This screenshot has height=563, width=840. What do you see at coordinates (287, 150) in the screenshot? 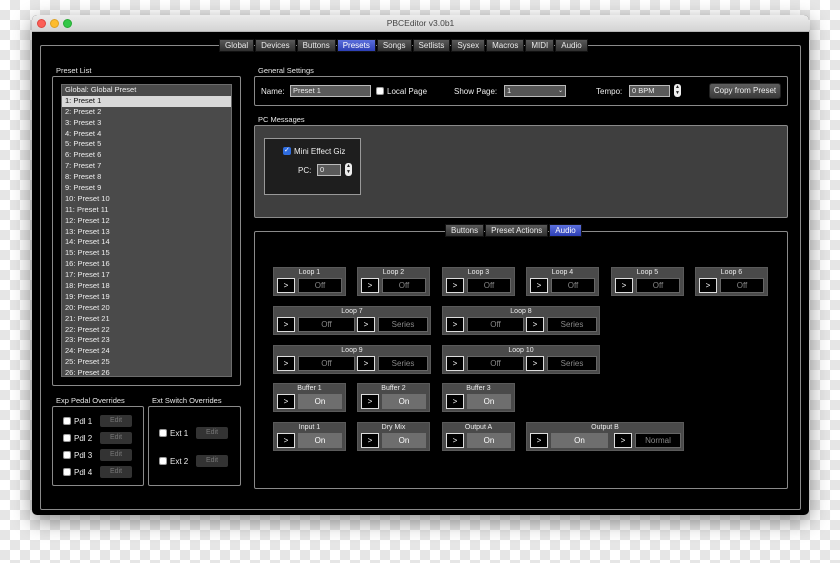
I see `pc-device-checkbox` at bounding box center [287, 150].